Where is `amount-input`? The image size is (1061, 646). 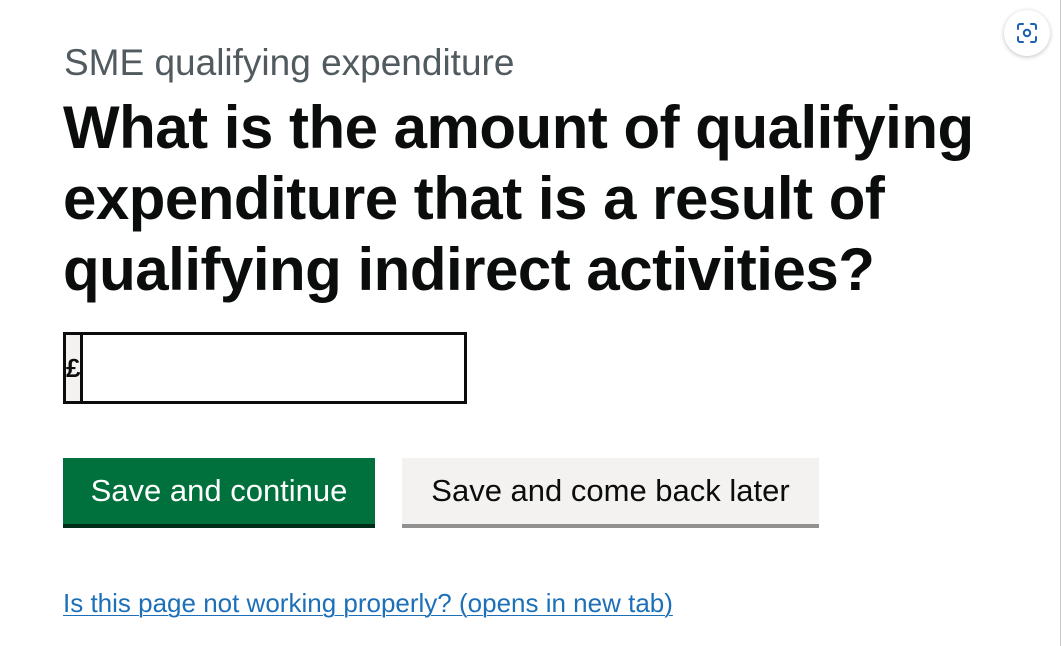
amount-input is located at coordinates (274, 368).